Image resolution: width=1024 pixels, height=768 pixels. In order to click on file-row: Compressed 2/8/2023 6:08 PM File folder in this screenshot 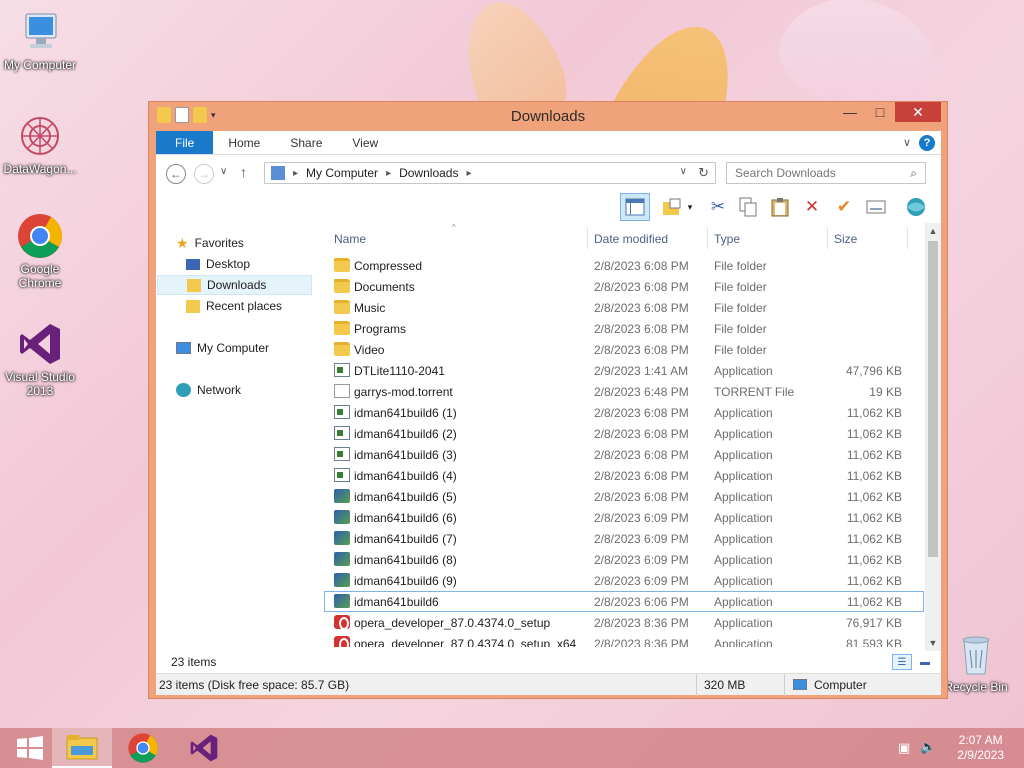, I will do `click(624, 265)`.